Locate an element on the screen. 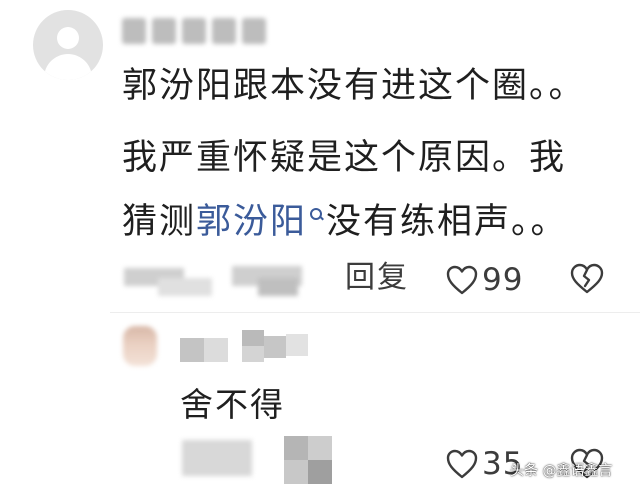  search-link-person: 郭汾阳 is located at coordinates (261, 222).